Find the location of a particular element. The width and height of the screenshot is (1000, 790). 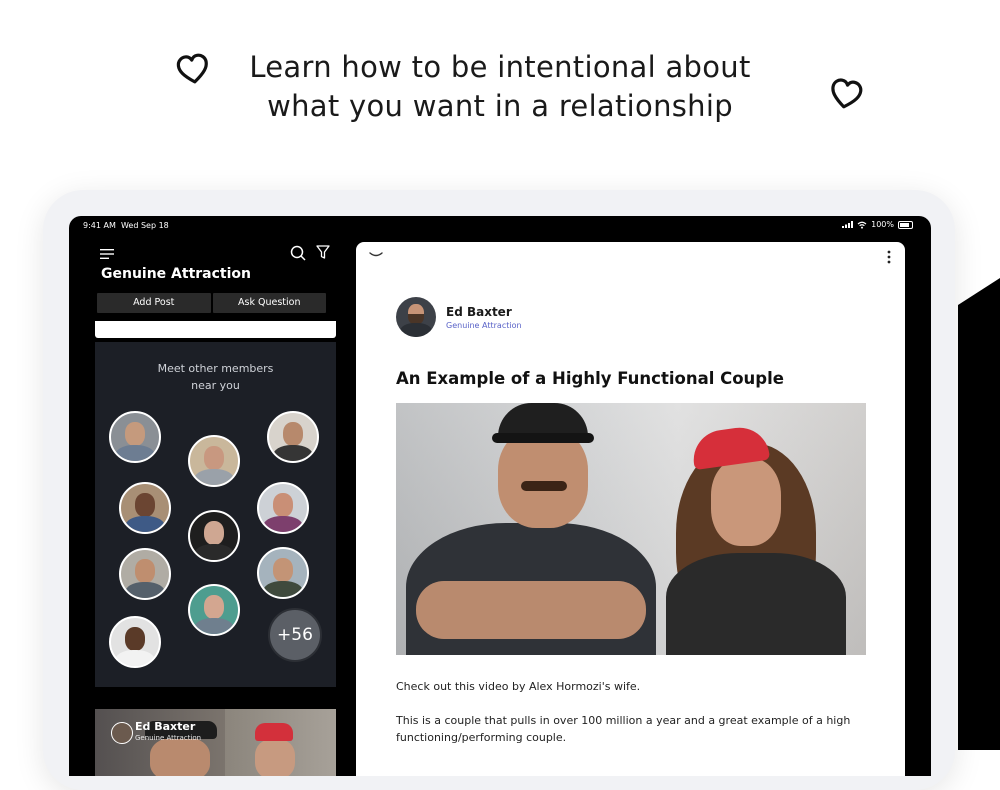

post-image is located at coordinates (631, 529).